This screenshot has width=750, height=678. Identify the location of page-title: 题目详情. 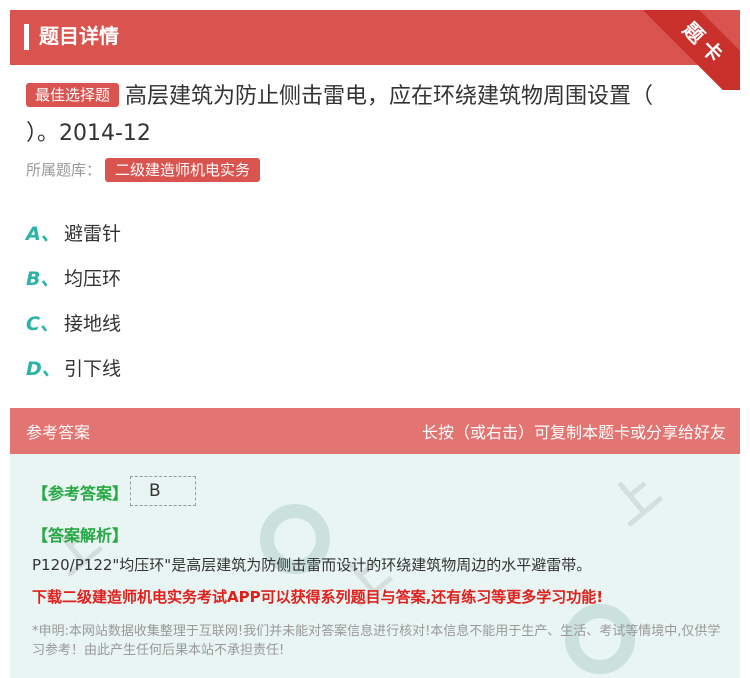
(79, 36).